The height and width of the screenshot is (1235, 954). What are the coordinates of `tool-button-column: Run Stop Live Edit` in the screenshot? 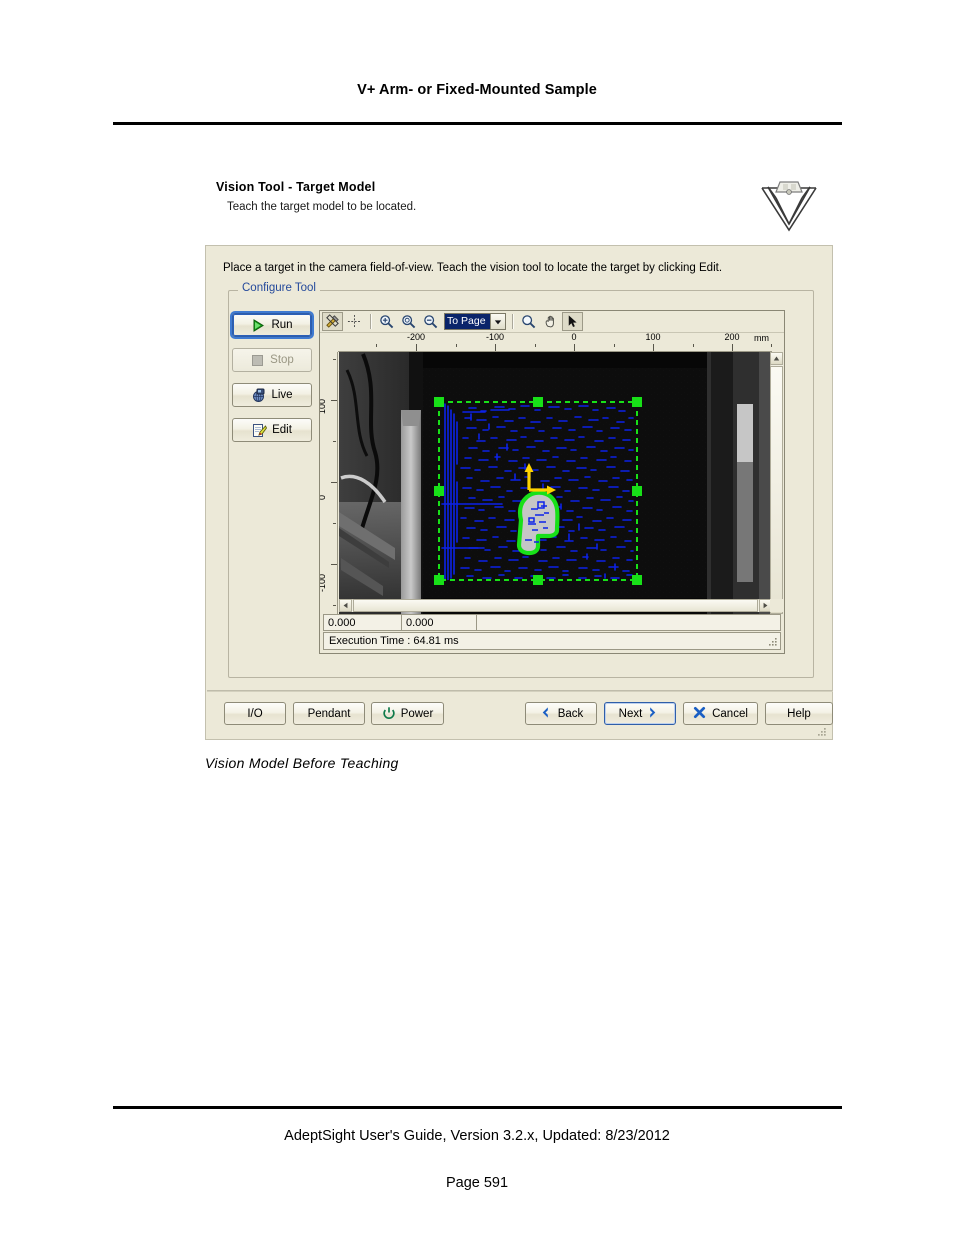 It's located at (272, 383).